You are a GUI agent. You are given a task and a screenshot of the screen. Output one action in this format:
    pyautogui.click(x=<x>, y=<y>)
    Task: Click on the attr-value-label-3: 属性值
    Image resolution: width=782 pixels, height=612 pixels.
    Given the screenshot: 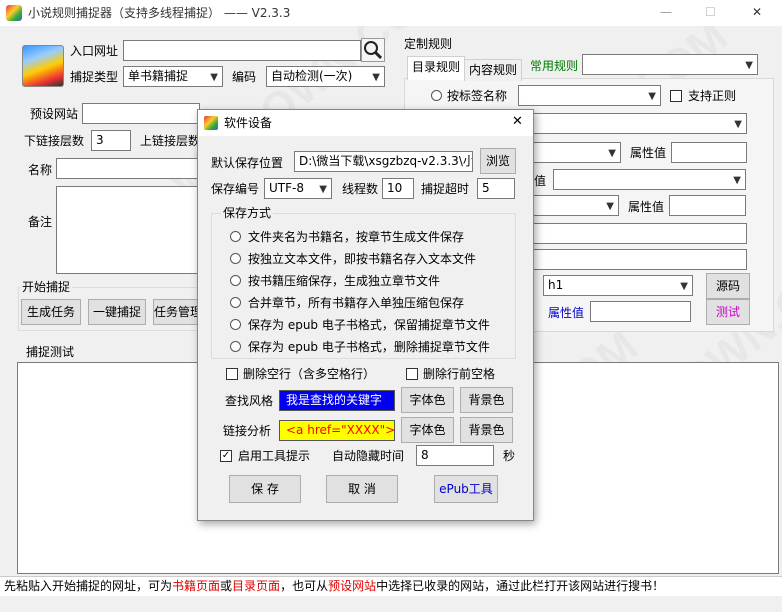 What is the action you would take?
    pyautogui.click(x=566, y=313)
    